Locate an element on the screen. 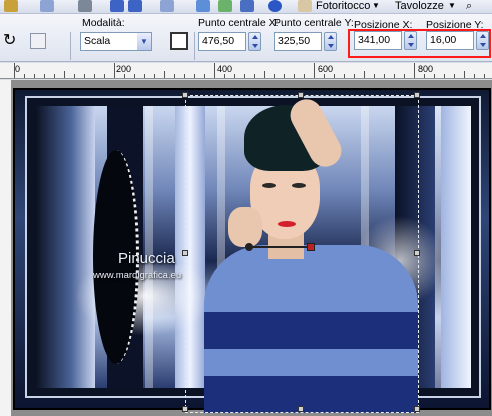 The width and height of the screenshot is (492, 416). center-x-label: Punto centrale X: is located at coordinates (238, 23).